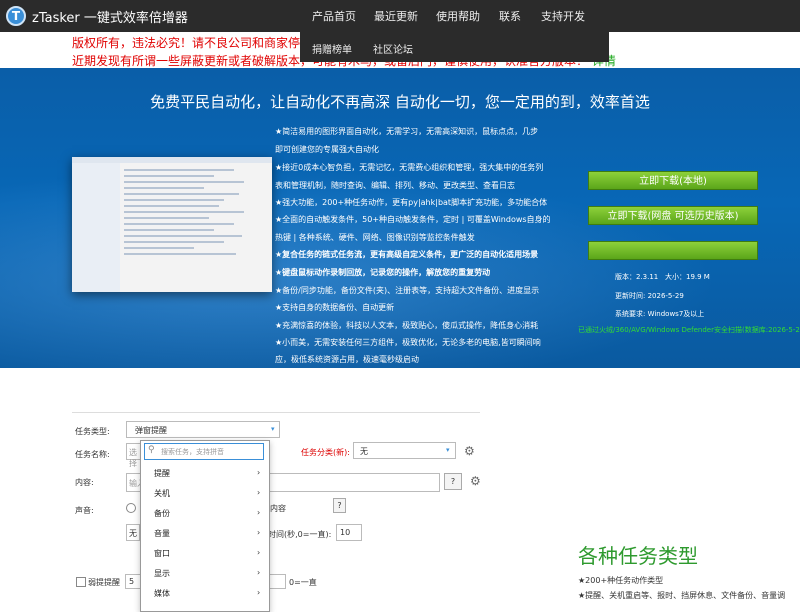  I want to click on update-time-label: 更新时间: 2026-5-29, so click(649, 296).